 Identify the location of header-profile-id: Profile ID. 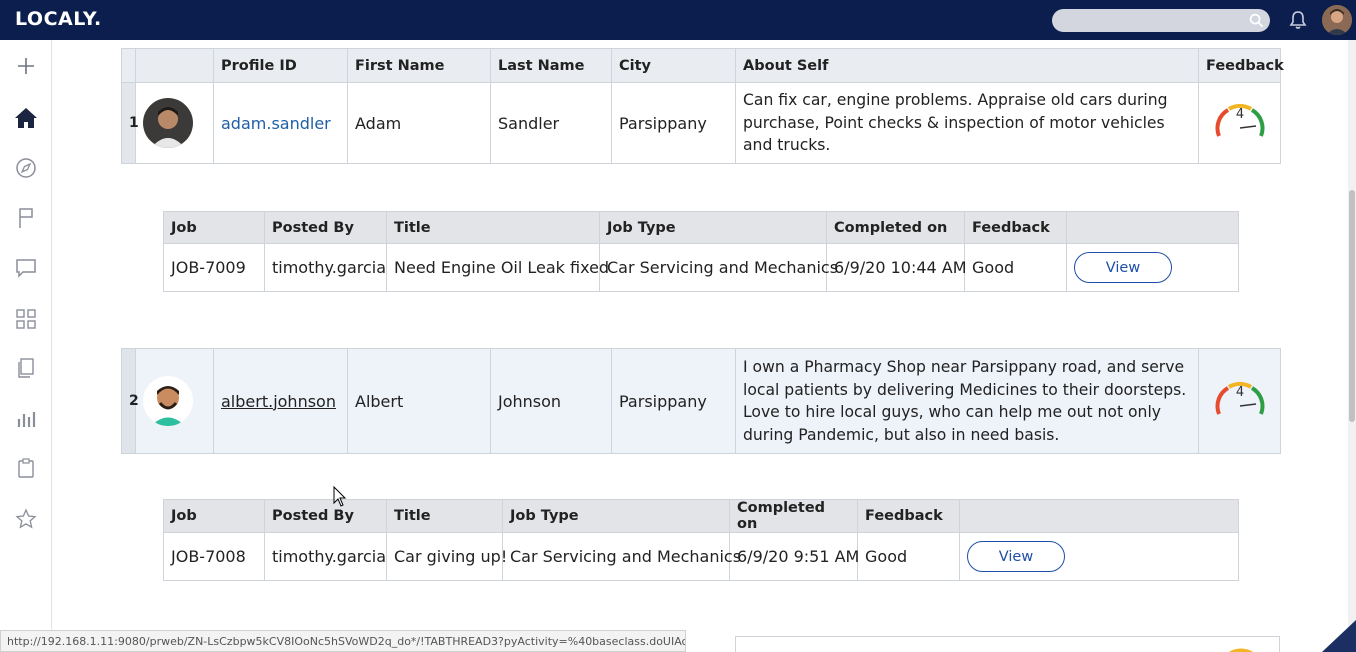
(280, 65).